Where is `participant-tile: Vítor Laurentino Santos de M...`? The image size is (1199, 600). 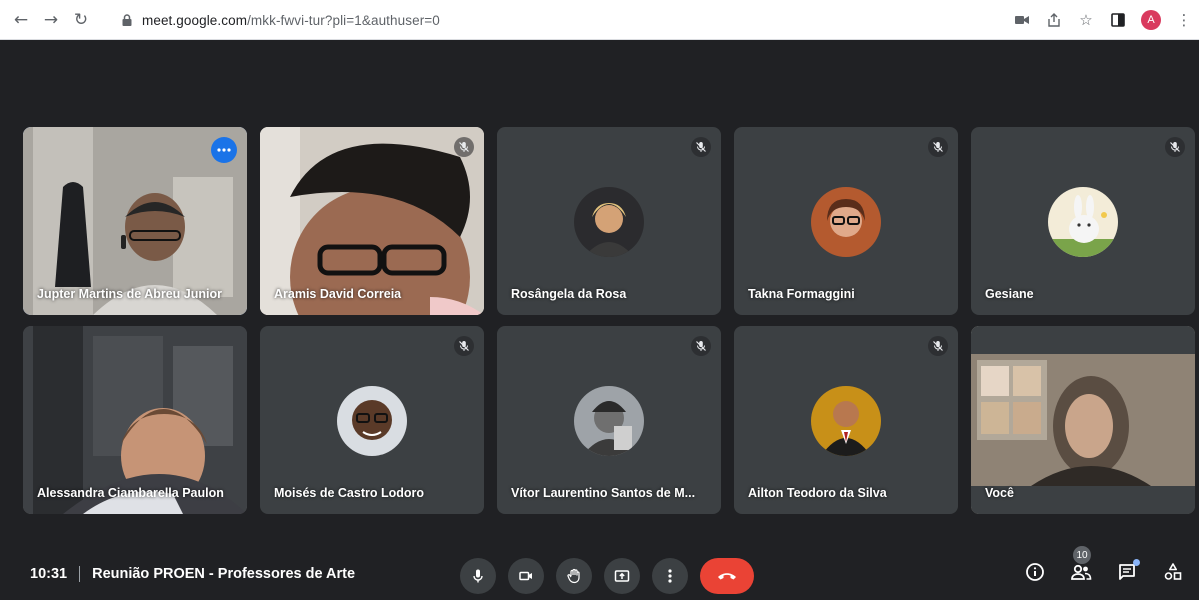
participant-tile: Vítor Laurentino Santos de M... is located at coordinates (609, 420).